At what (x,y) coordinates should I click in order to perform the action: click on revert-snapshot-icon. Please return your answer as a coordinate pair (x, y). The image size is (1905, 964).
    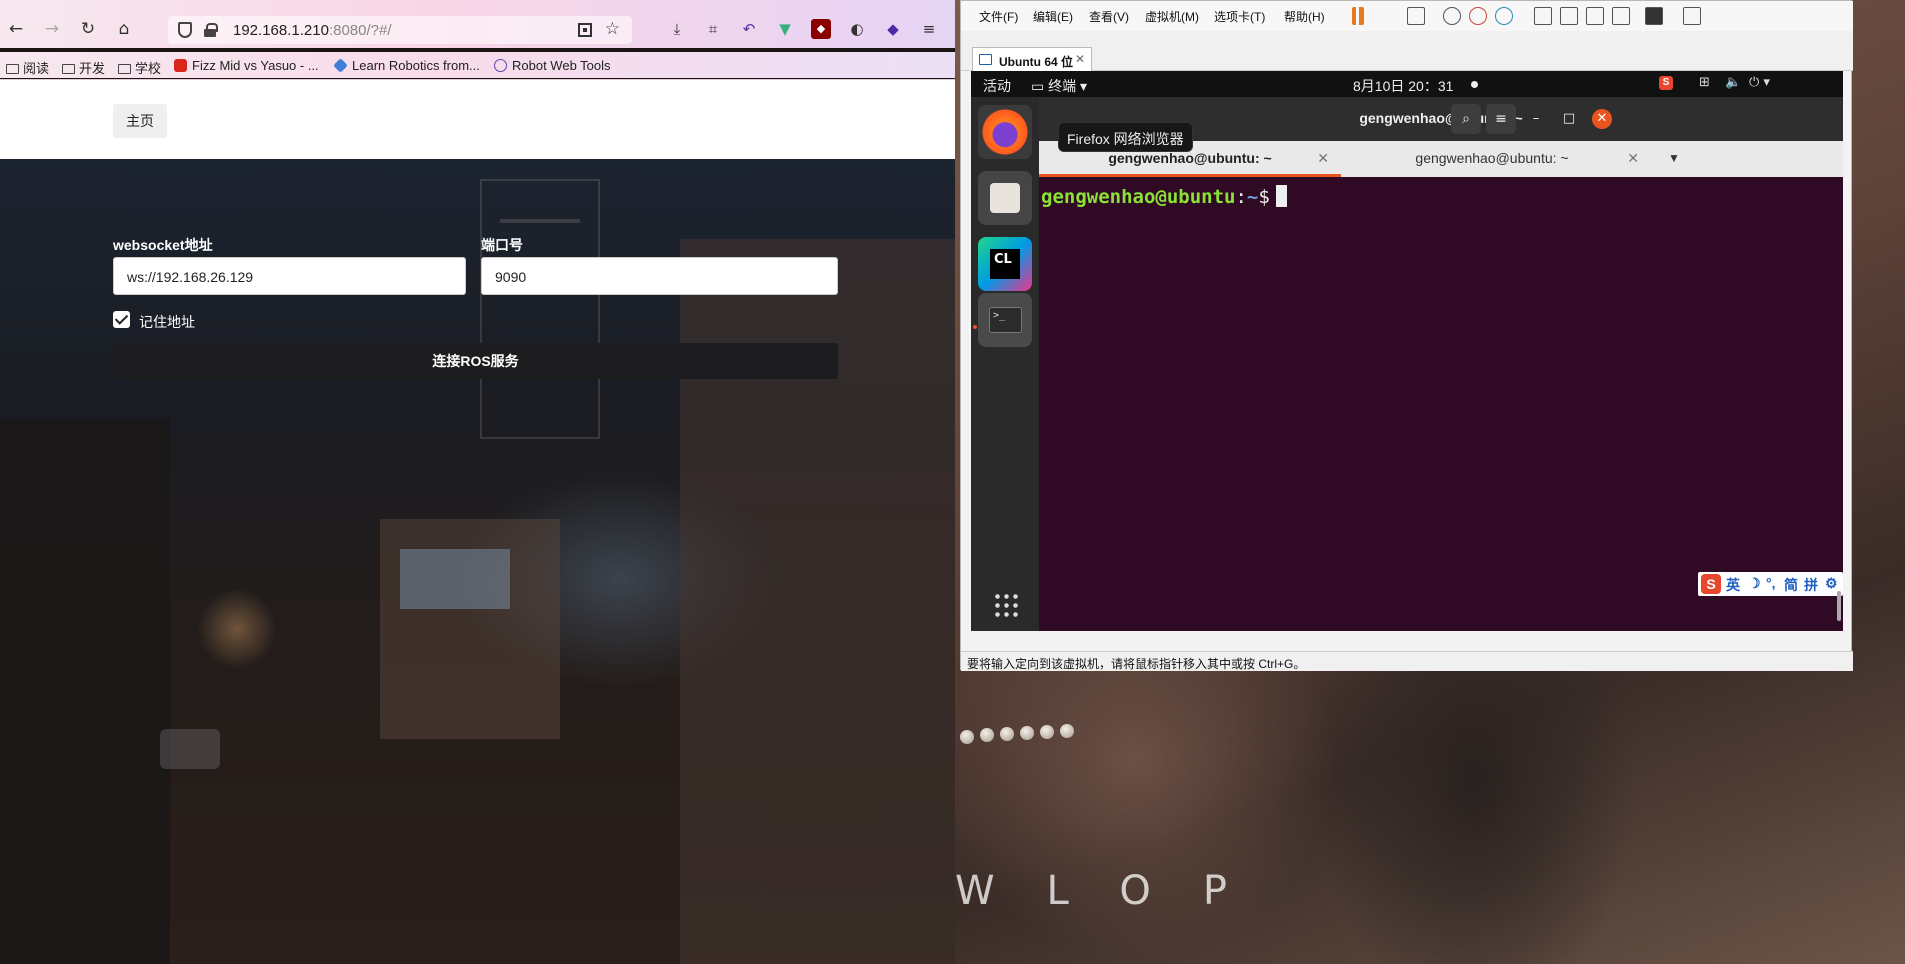
    Looking at the image, I should click on (1478, 16).